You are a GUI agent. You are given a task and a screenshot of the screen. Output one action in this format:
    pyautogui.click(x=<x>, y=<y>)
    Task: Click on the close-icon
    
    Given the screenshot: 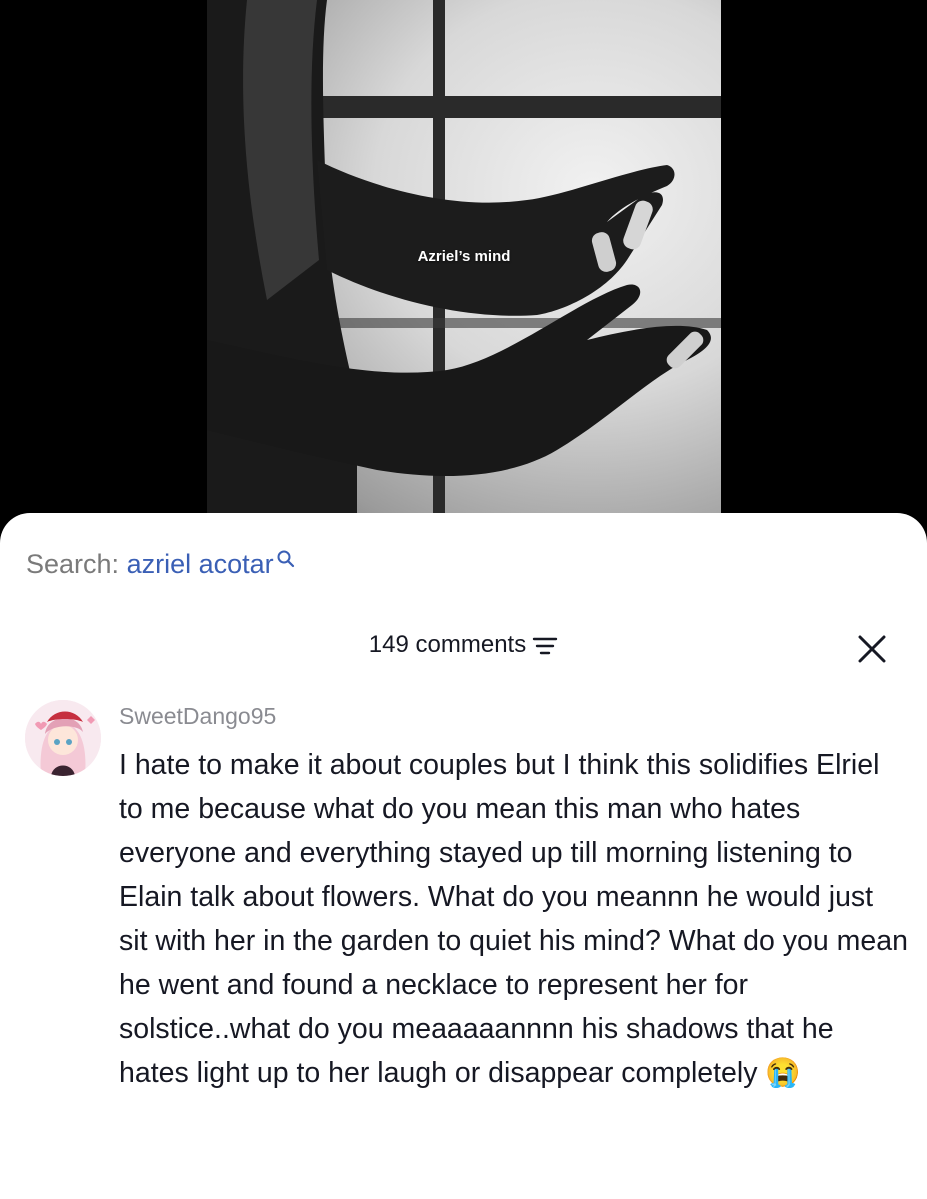 What is the action you would take?
    pyautogui.click(x=872, y=649)
    